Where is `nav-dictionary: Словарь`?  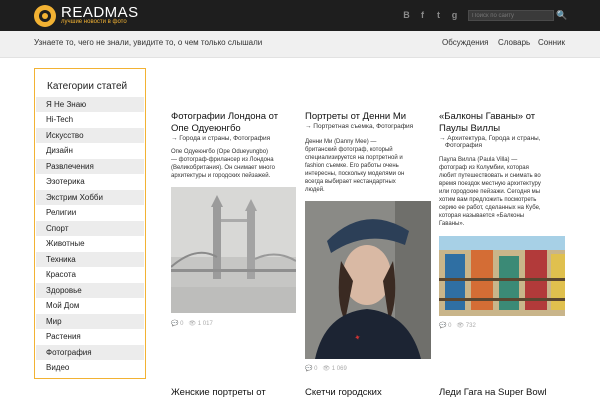 nav-dictionary: Словарь is located at coordinates (514, 42).